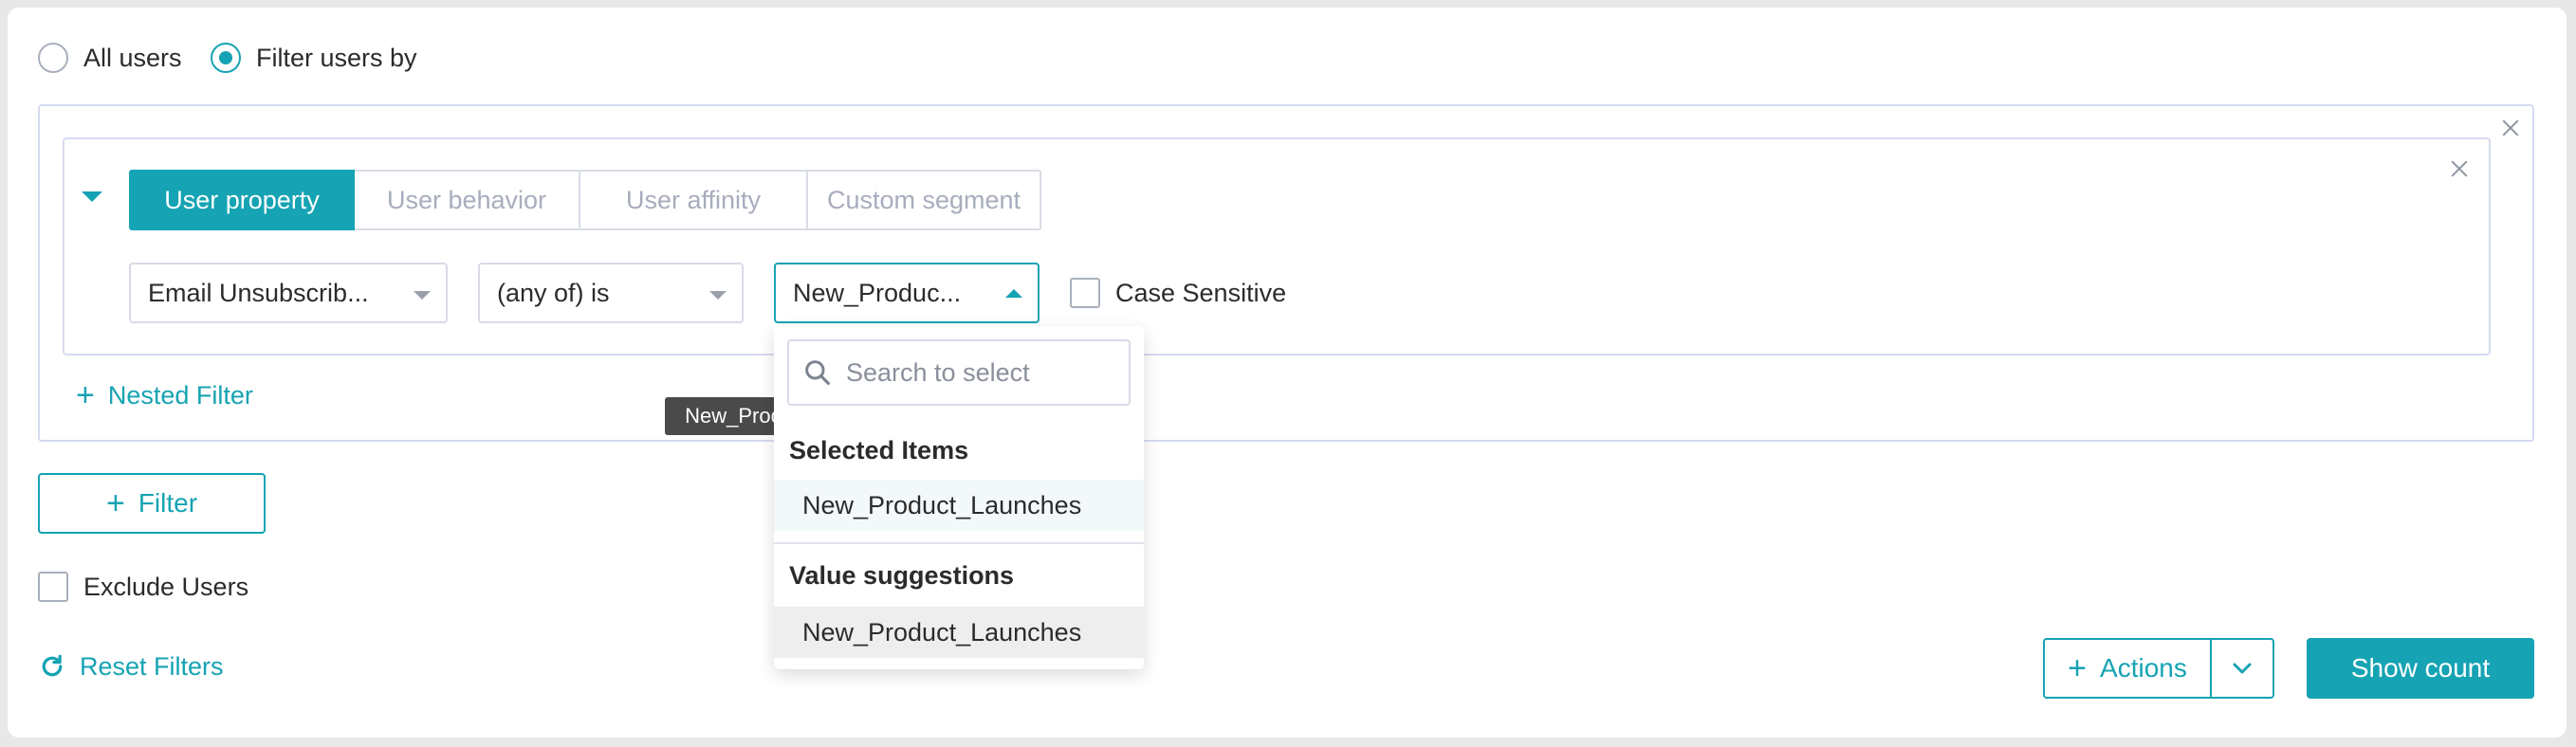  I want to click on operator-select-value: (any of) is, so click(553, 293).